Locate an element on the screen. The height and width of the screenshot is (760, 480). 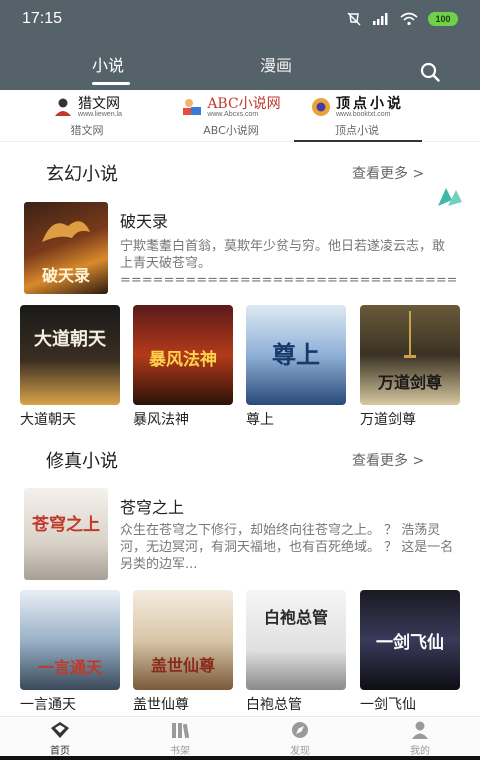
book-title: 白袍总管 is located at coordinates (274, 705).